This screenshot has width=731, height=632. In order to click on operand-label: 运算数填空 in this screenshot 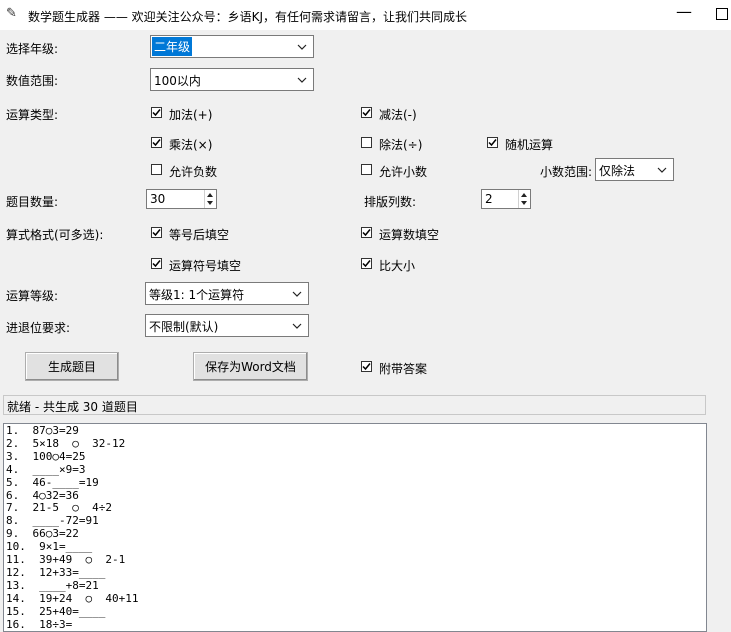, I will do `click(409, 235)`.